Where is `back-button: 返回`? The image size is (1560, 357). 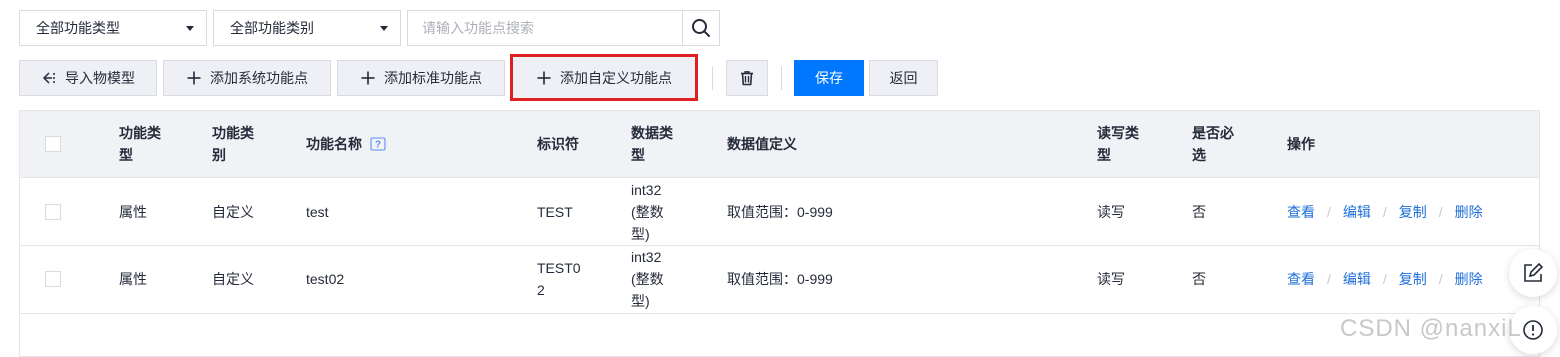 back-button: 返回 is located at coordinates (903, 78).